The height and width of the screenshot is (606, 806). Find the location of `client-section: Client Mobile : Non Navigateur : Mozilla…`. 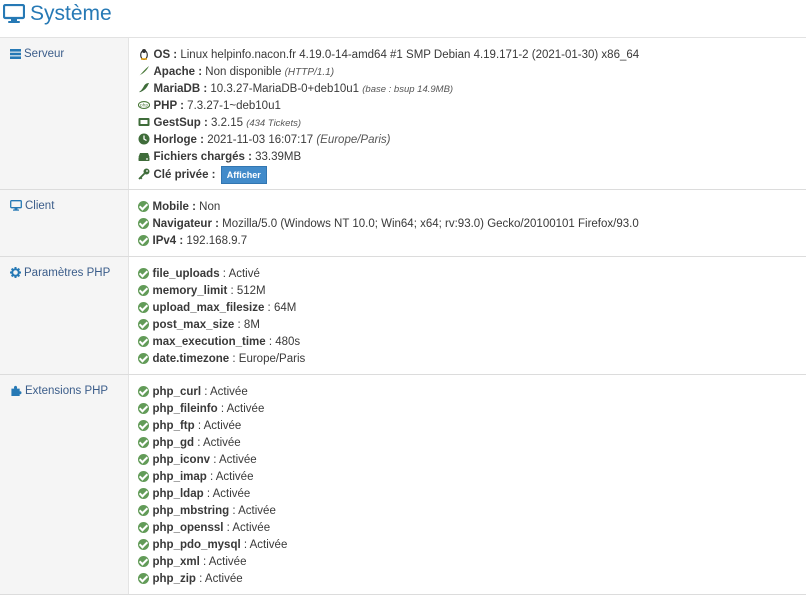

client-section: Client Mobile : Non Navigateur : Mozilla… is located at coordinates (403, 223).